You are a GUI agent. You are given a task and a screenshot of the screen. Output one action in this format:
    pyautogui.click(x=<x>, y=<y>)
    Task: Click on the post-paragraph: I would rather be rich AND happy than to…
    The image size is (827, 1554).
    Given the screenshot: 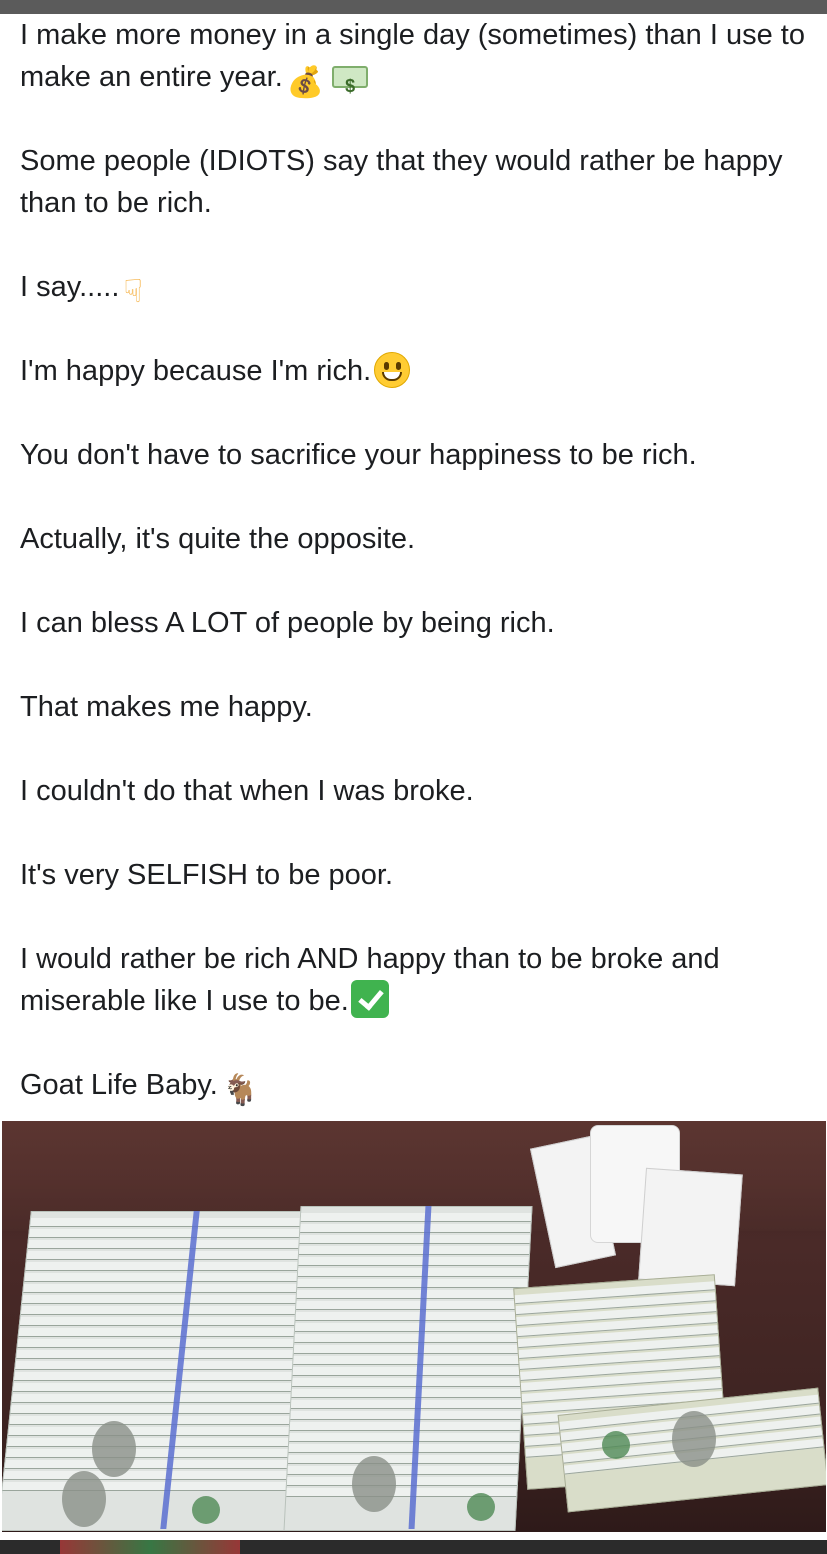 What is the action you would take?
    pyautogui.click(x=415, y=980)
    